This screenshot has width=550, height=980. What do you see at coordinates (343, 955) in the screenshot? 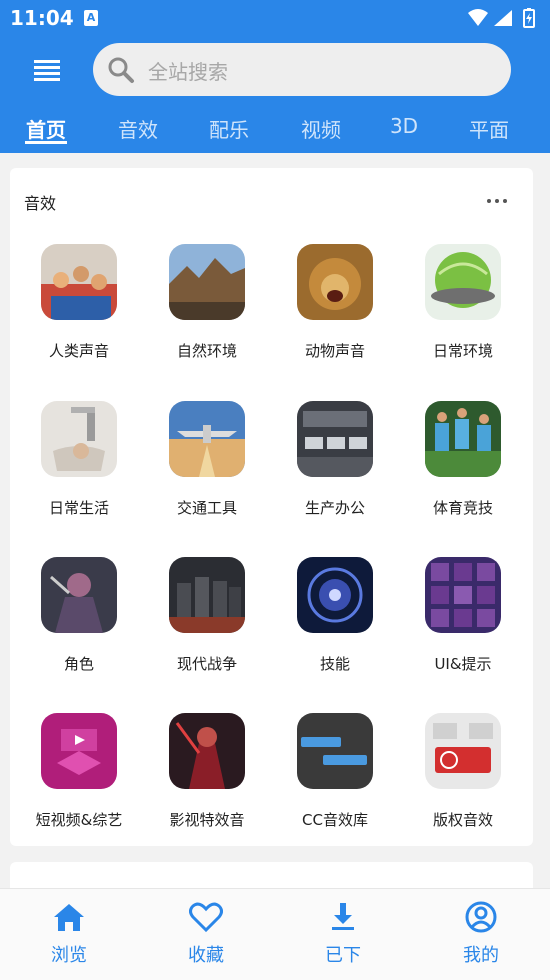
I see `nav-label: 已下` at bounding box center [343, 955].